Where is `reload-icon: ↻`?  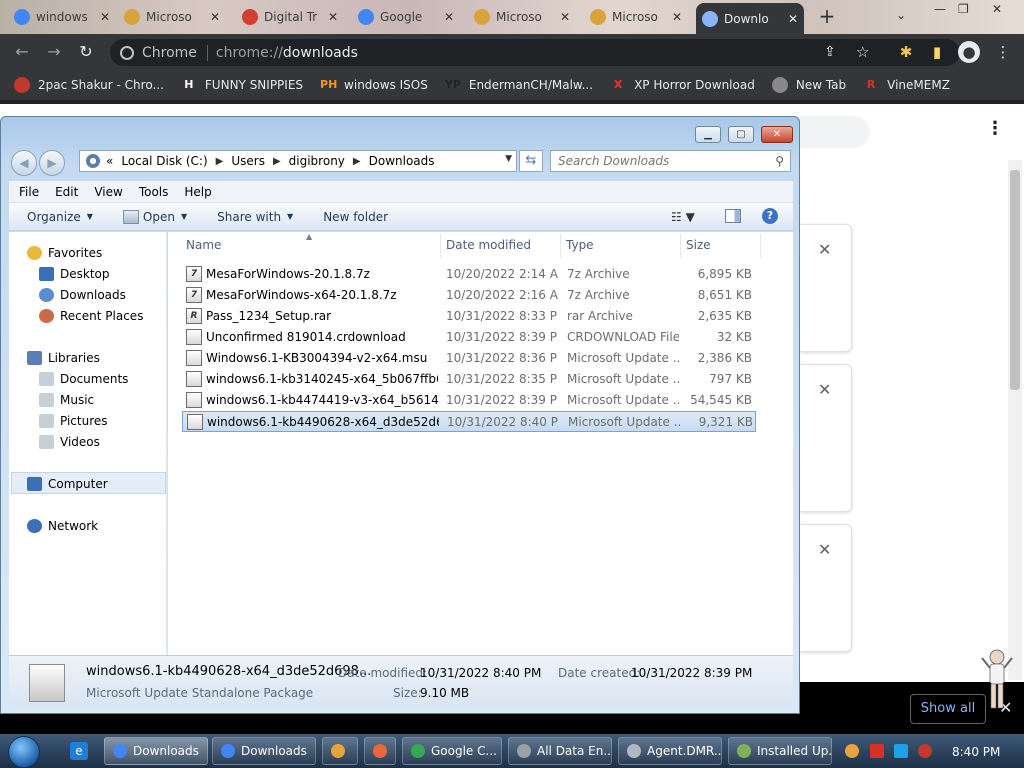 reload-icon: ↻ is located at coordinates (86, 52).